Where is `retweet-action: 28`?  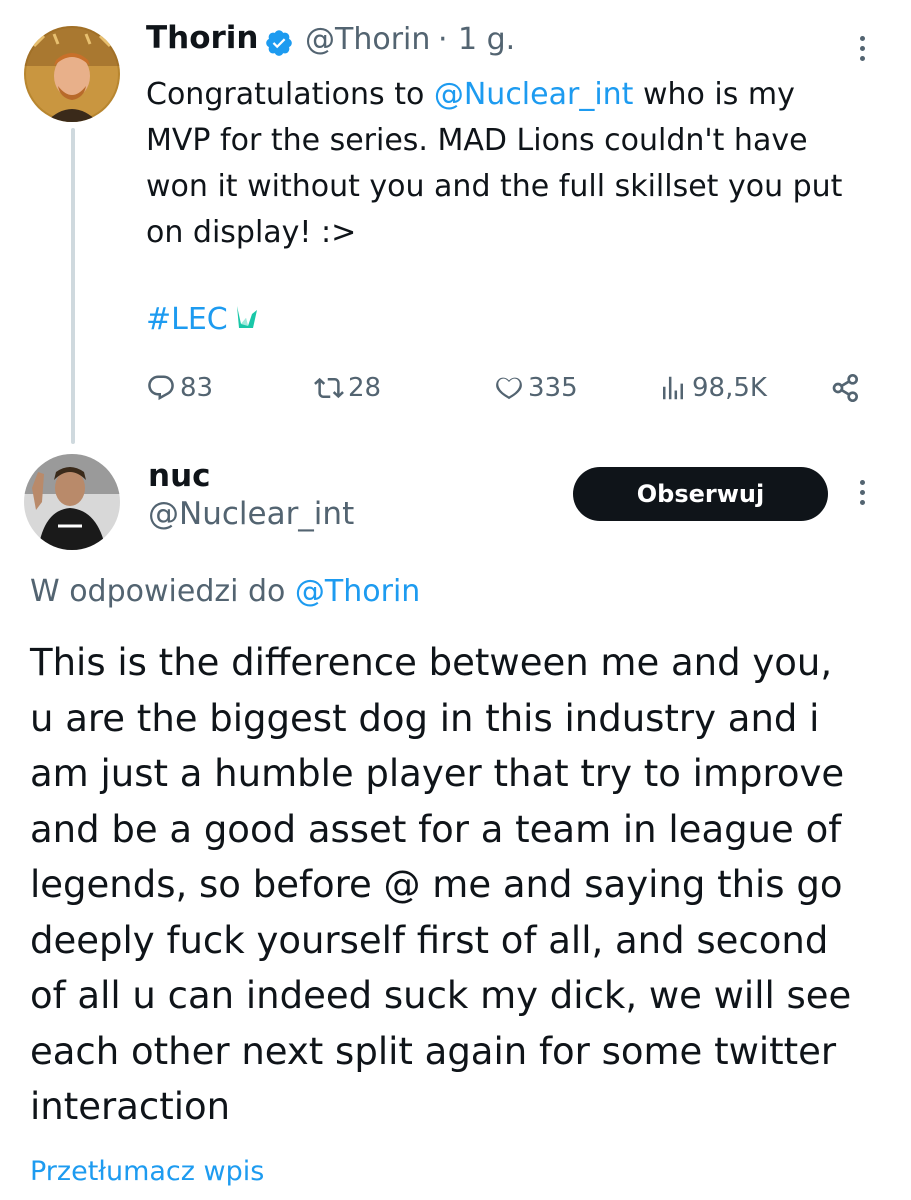 retweet-action: 28 is located at coordinates (347, 388).